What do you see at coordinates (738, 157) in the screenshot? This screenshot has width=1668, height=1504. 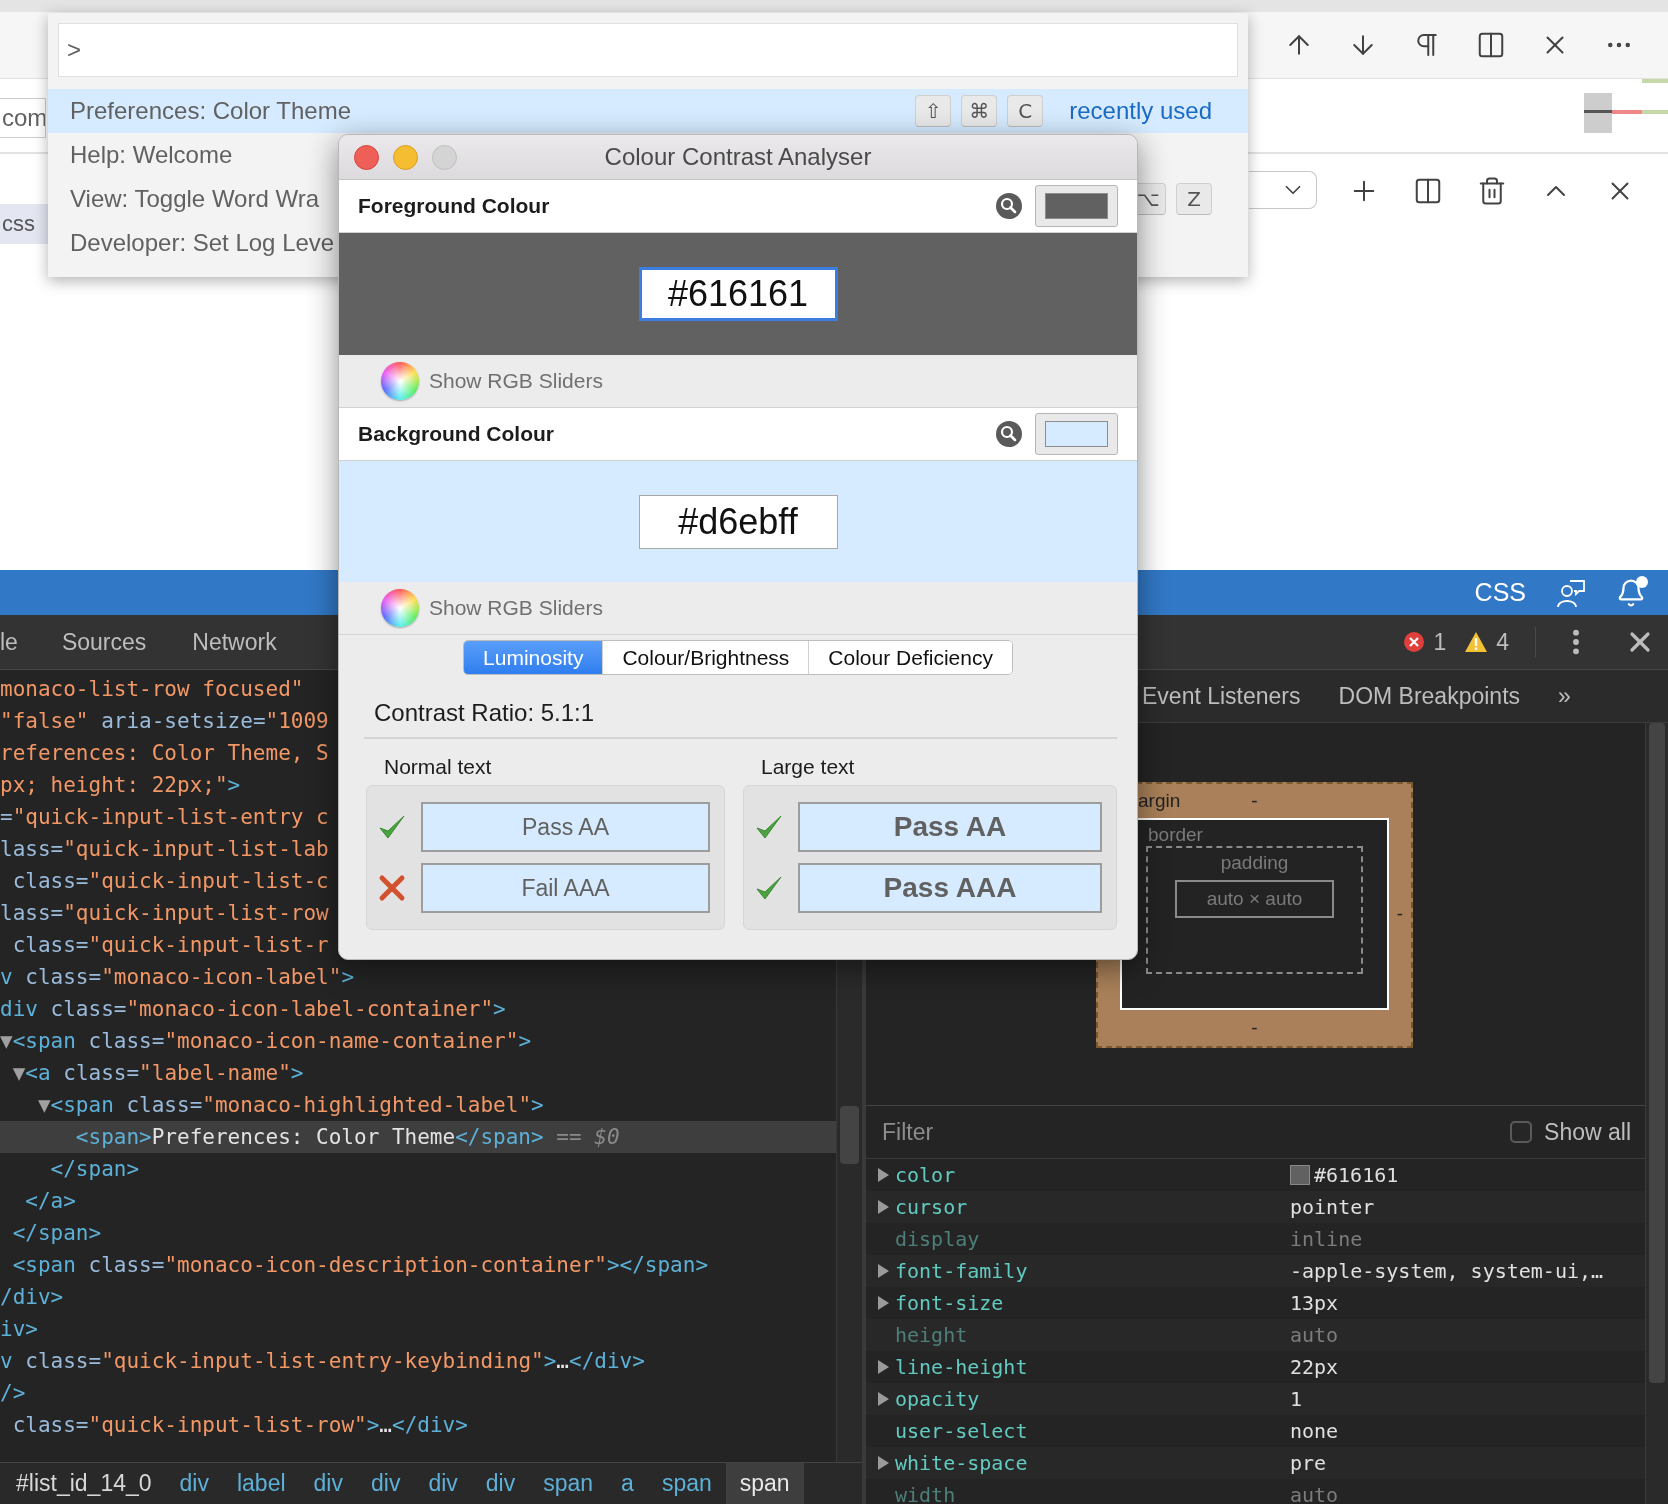 I see `window-title: Colour Contrast Analyser` at bounding box center [738, 157].